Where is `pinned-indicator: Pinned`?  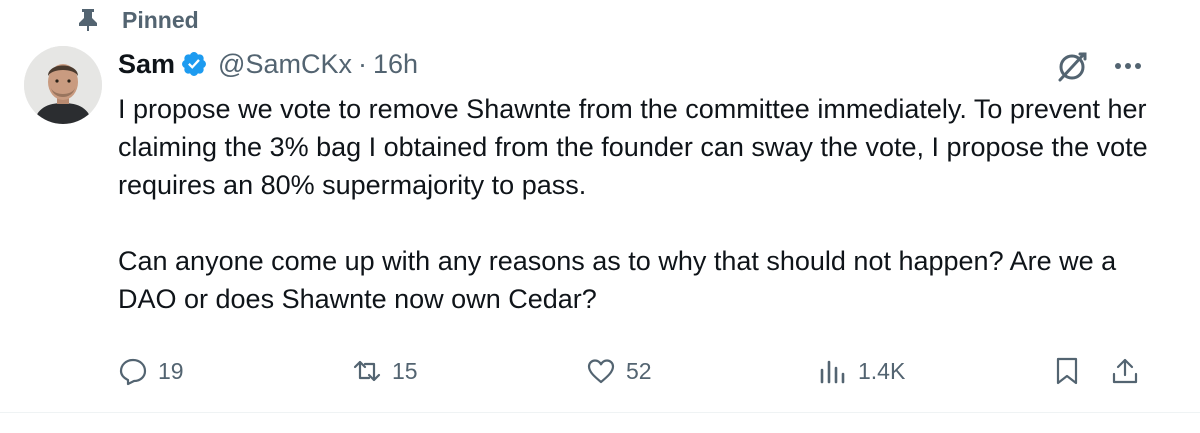
pinned-indicator: Pinned is located at coordinates (138, 20).